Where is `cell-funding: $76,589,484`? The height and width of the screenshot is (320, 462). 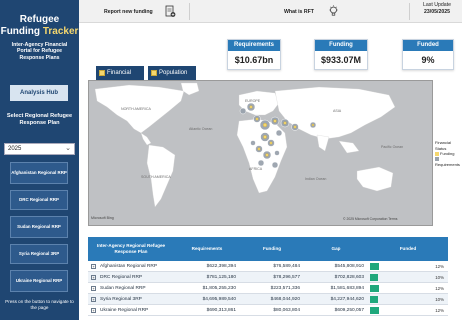 cell-funding: $76,589,484 is located at coordinates (286, 266).